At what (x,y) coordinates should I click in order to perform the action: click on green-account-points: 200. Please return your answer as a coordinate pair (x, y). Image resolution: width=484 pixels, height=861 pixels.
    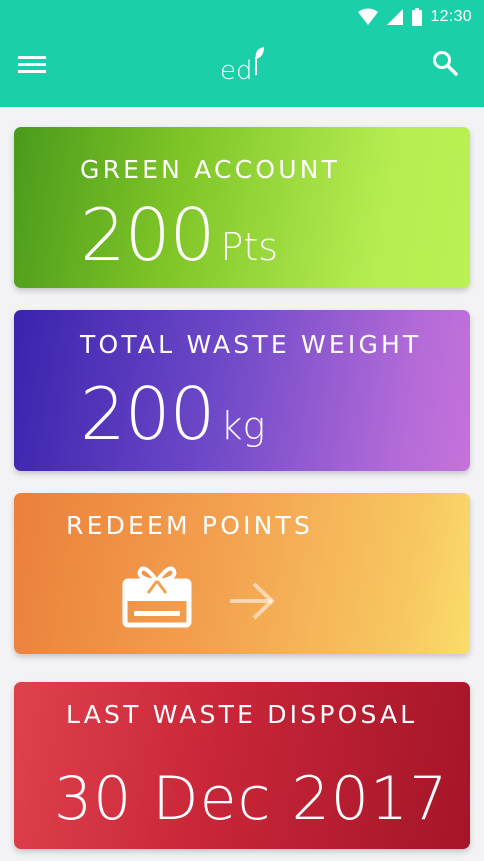
    Looking at the image, I should click on (147, 235).